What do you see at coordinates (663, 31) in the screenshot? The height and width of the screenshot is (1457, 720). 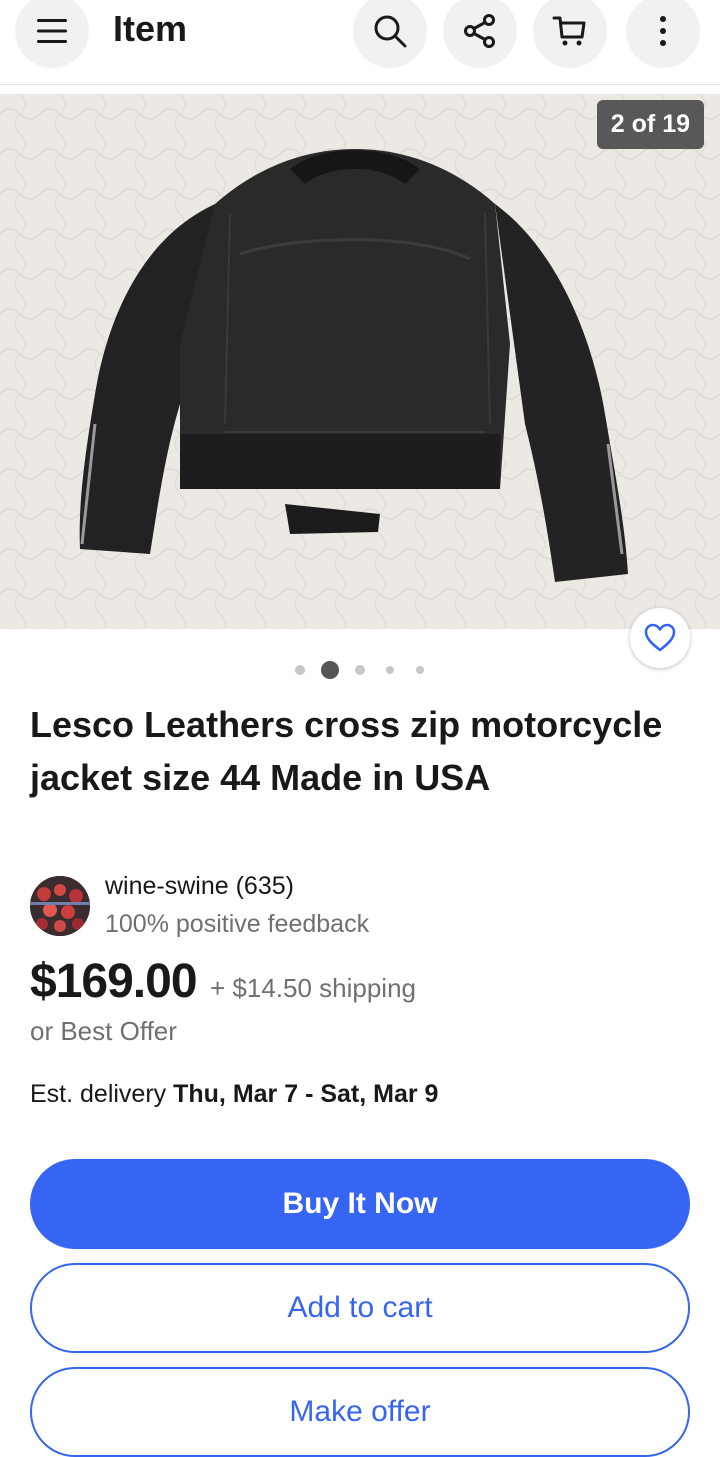 I see `more-icon` at bounding box center [663, 31].